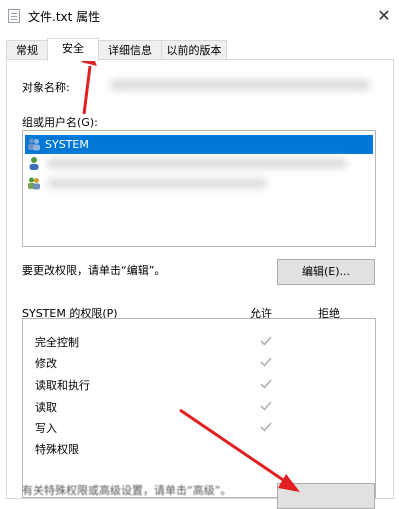 The height and width of the screenshot is (509, 399). I want to click on list-item-group, so click(199, 183).